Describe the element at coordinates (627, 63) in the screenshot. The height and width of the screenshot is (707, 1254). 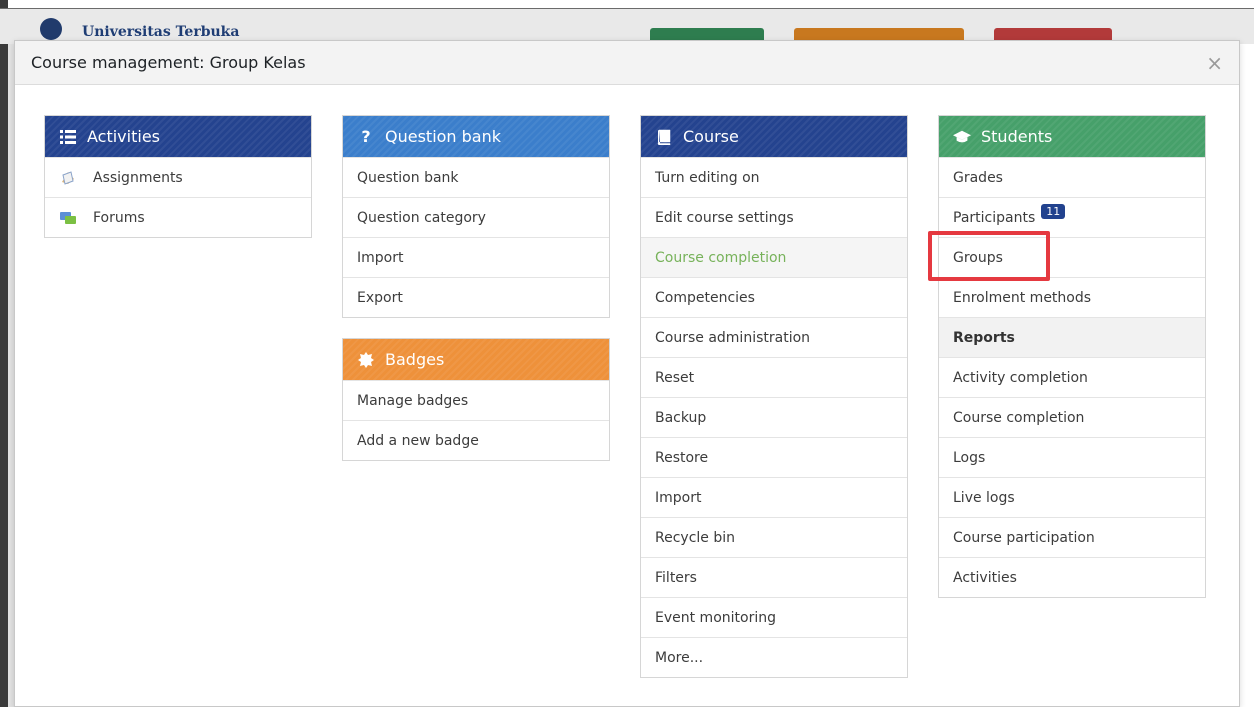
I see `modal-header: Course management: Group Kelas ×` at that location.